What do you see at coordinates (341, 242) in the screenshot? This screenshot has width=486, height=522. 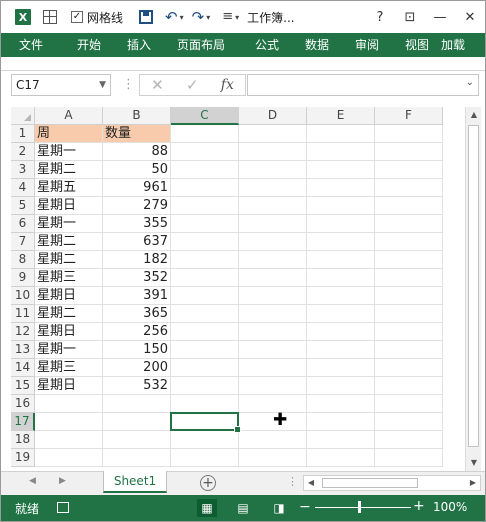 I see `cell-e7` at bounding box center [341, 242].